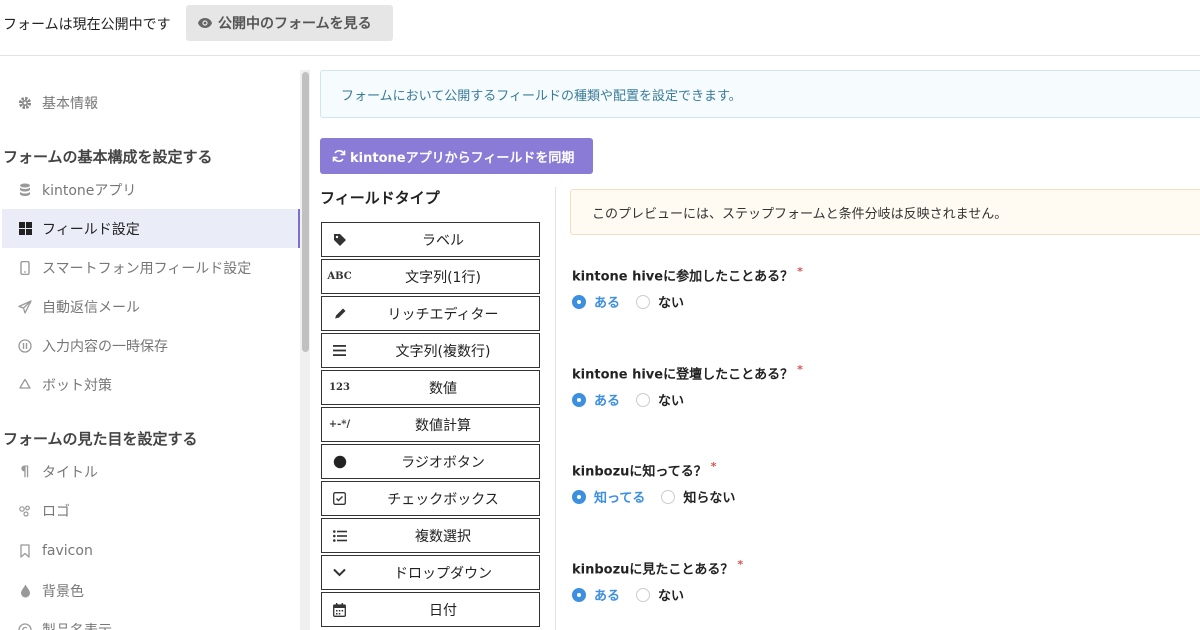 The height and width of the screenshot is (630, 1200). What do you see at coordinates (620, 499) in the screenshot?
I see `radio-option-label: 知ってる` at bounding box center [620, 499].